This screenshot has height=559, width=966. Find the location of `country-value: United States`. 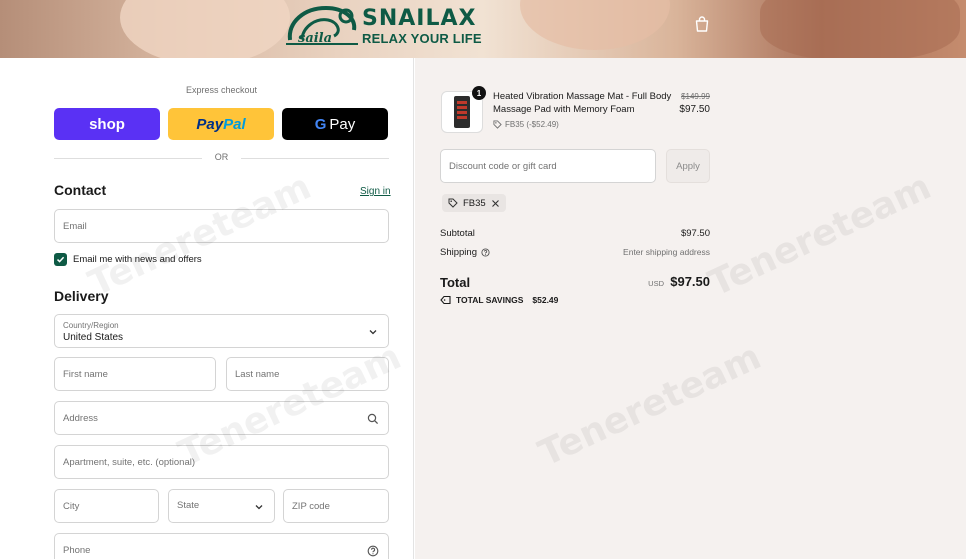

country-value: United States is located at coordinates (93, 337).